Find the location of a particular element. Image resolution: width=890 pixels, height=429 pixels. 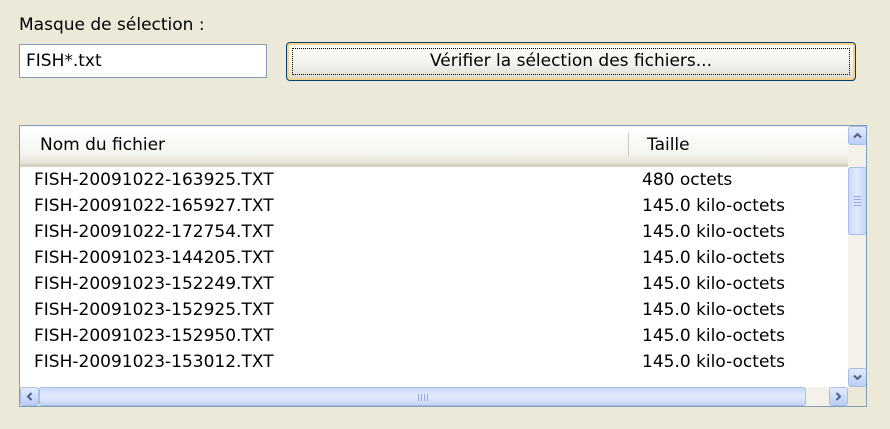

chevron-left-icon is located at coordinates (29, 396).